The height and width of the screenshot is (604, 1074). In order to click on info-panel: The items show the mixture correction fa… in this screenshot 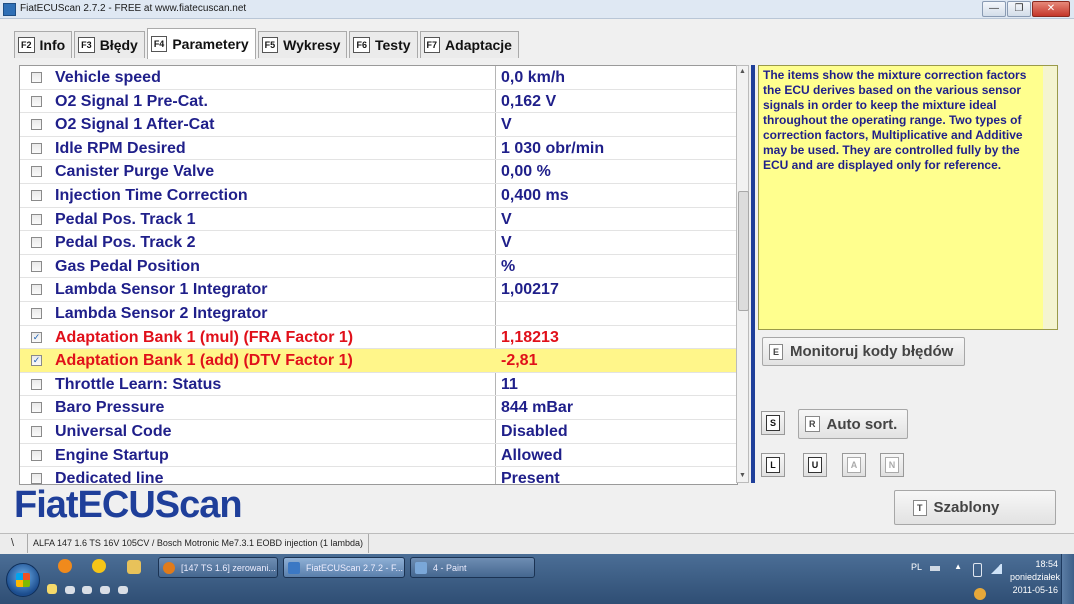, I will do `click(908, 197)`.